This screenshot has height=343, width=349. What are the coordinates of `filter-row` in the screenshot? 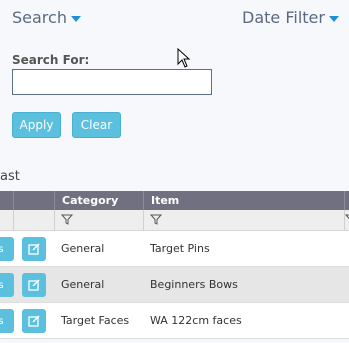 It's located at (174, 220).